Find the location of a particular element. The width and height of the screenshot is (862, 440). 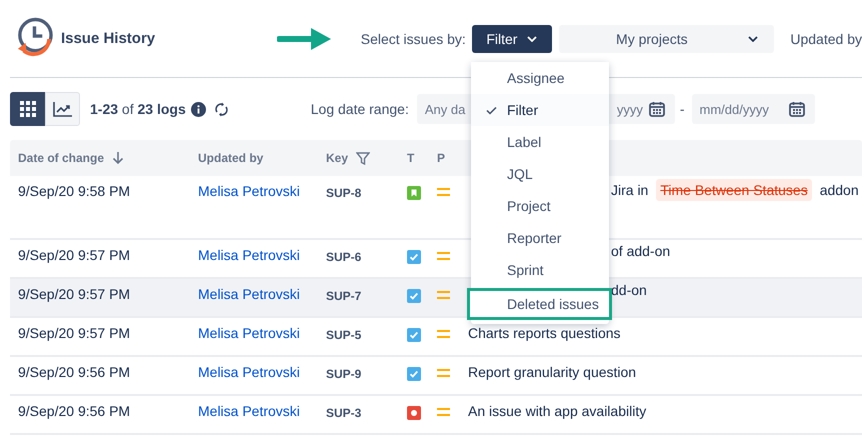

issue-key: SUP-3 is located at coordinates (364, 413).